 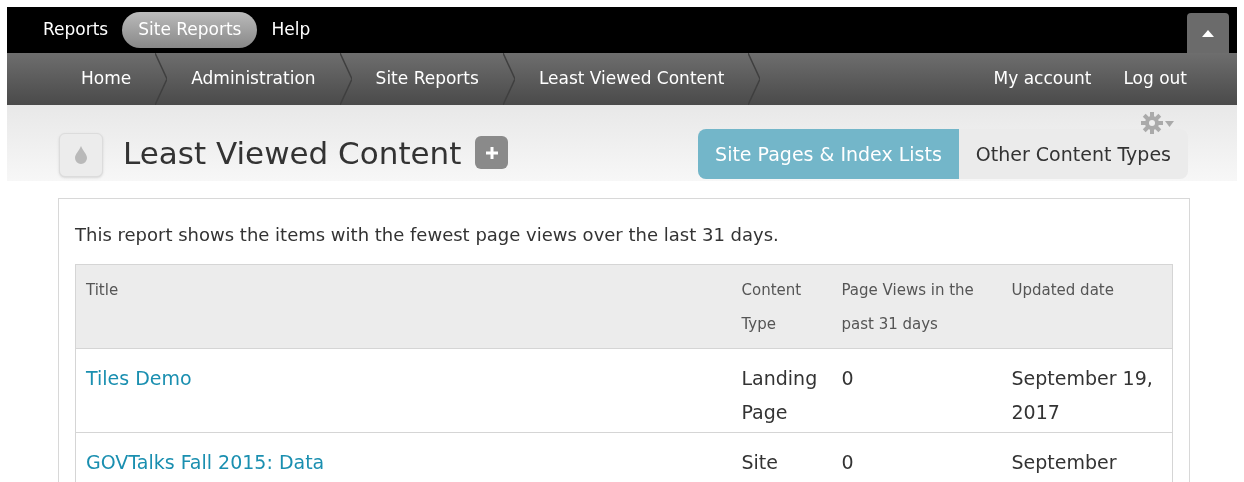 What do you see at coordinates (1155, 79) in the screenshot?
I see `user-link: Log out` at bounding box center [1155, 79].